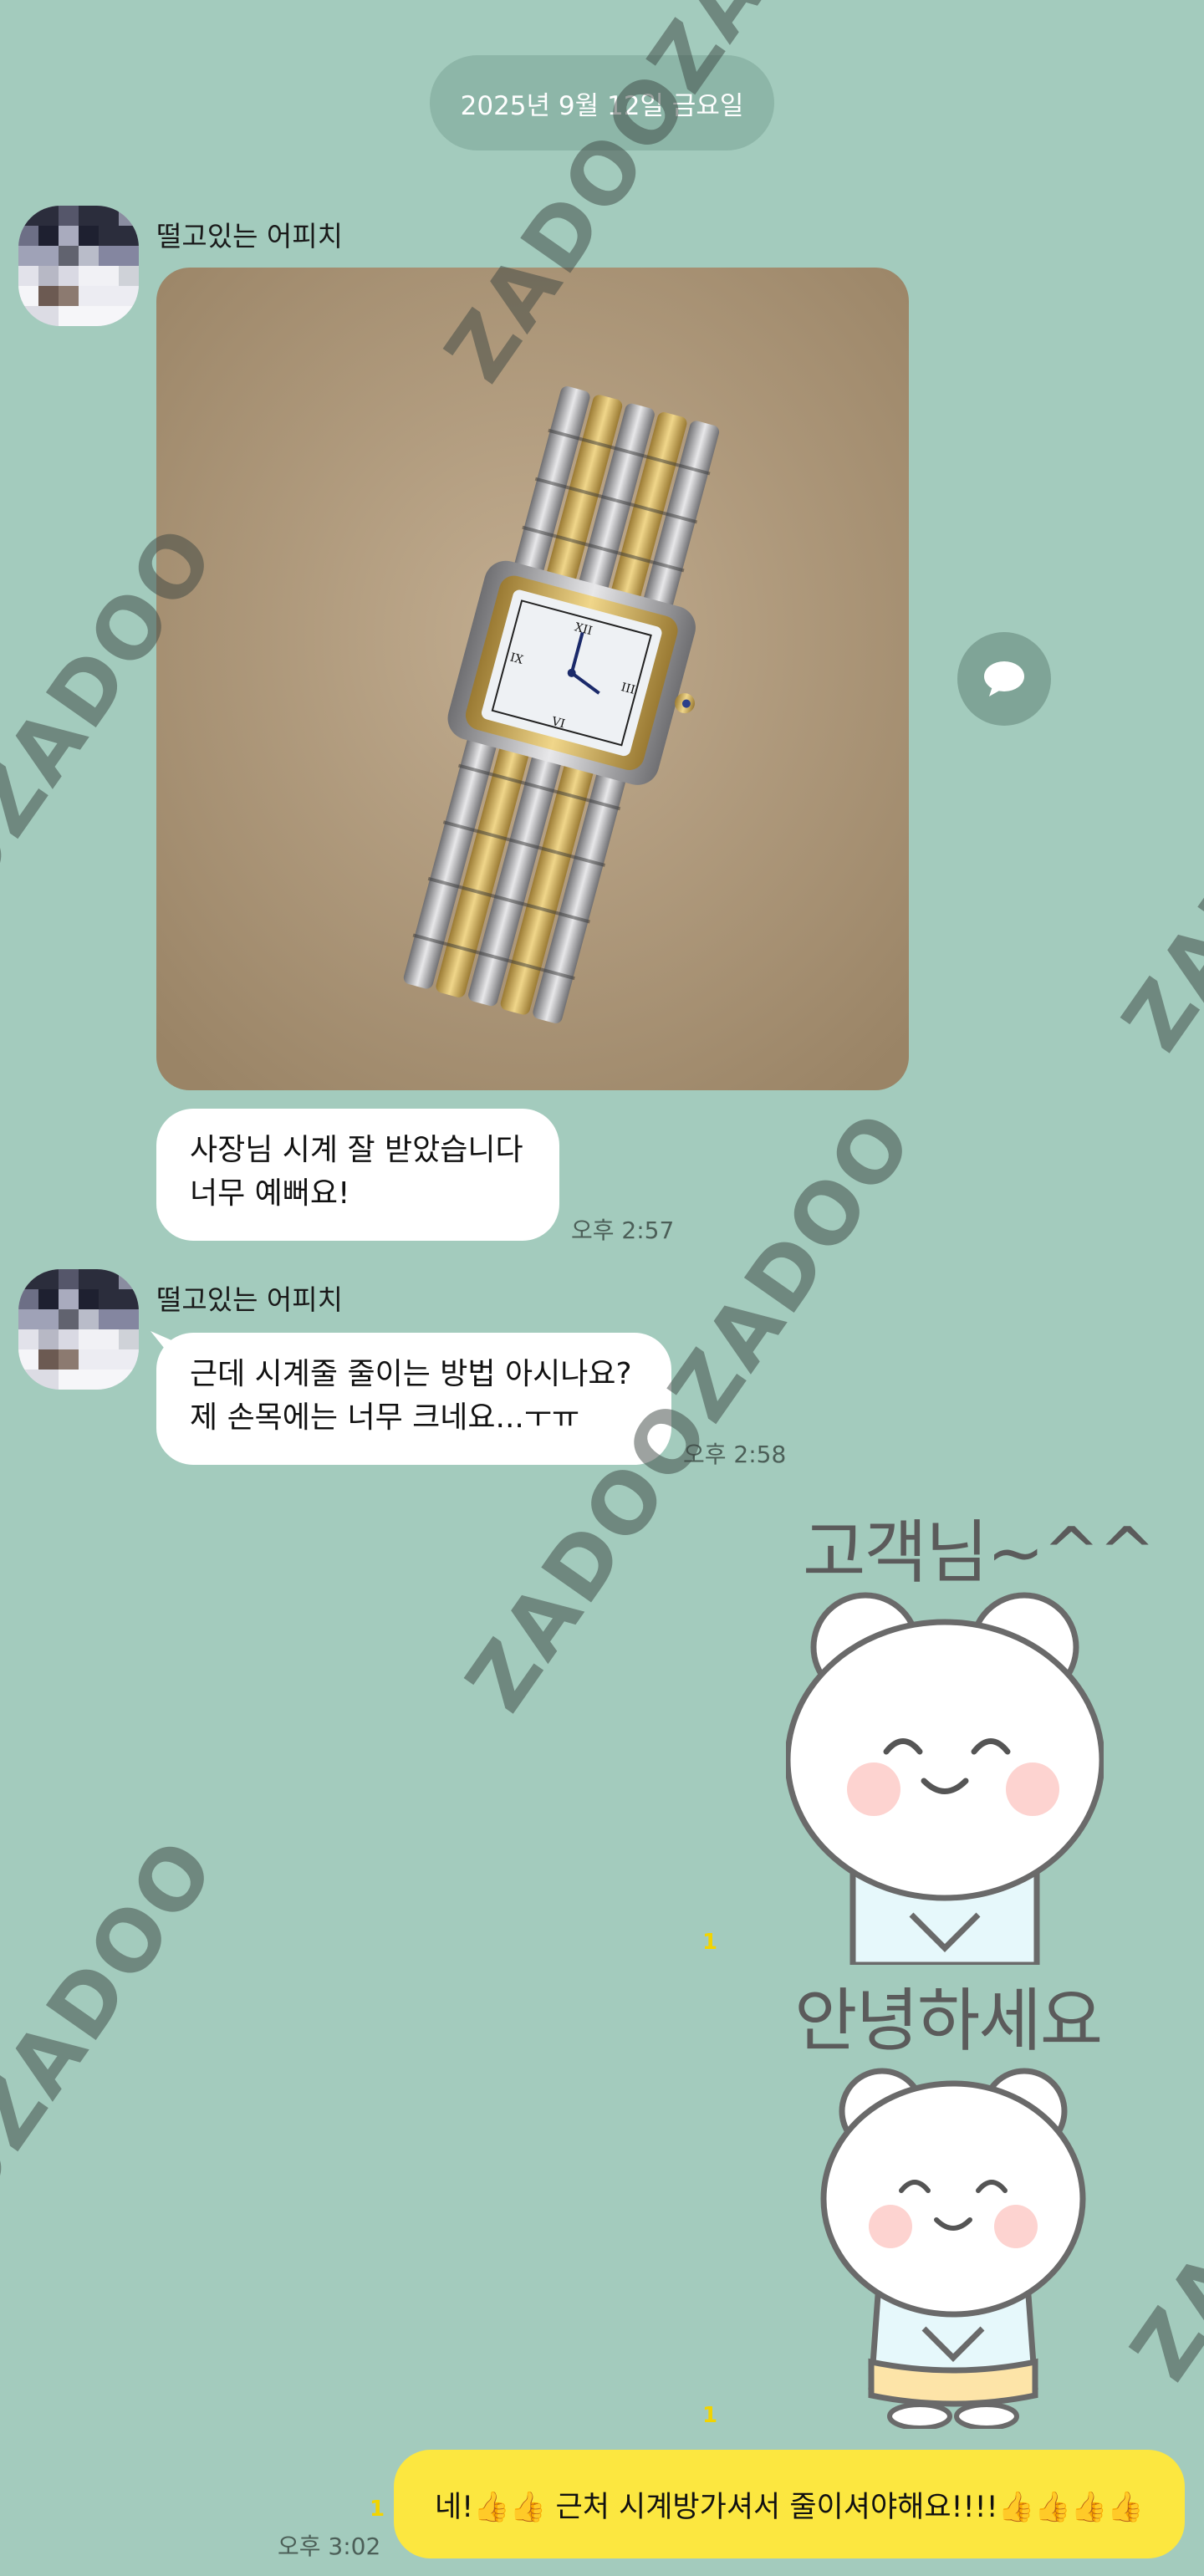  Describe the element at coordinates (411, 1374) in the screenshot. I see `message-text: 근데 시계줄 줄이는 방법 아시나요?` at that location.